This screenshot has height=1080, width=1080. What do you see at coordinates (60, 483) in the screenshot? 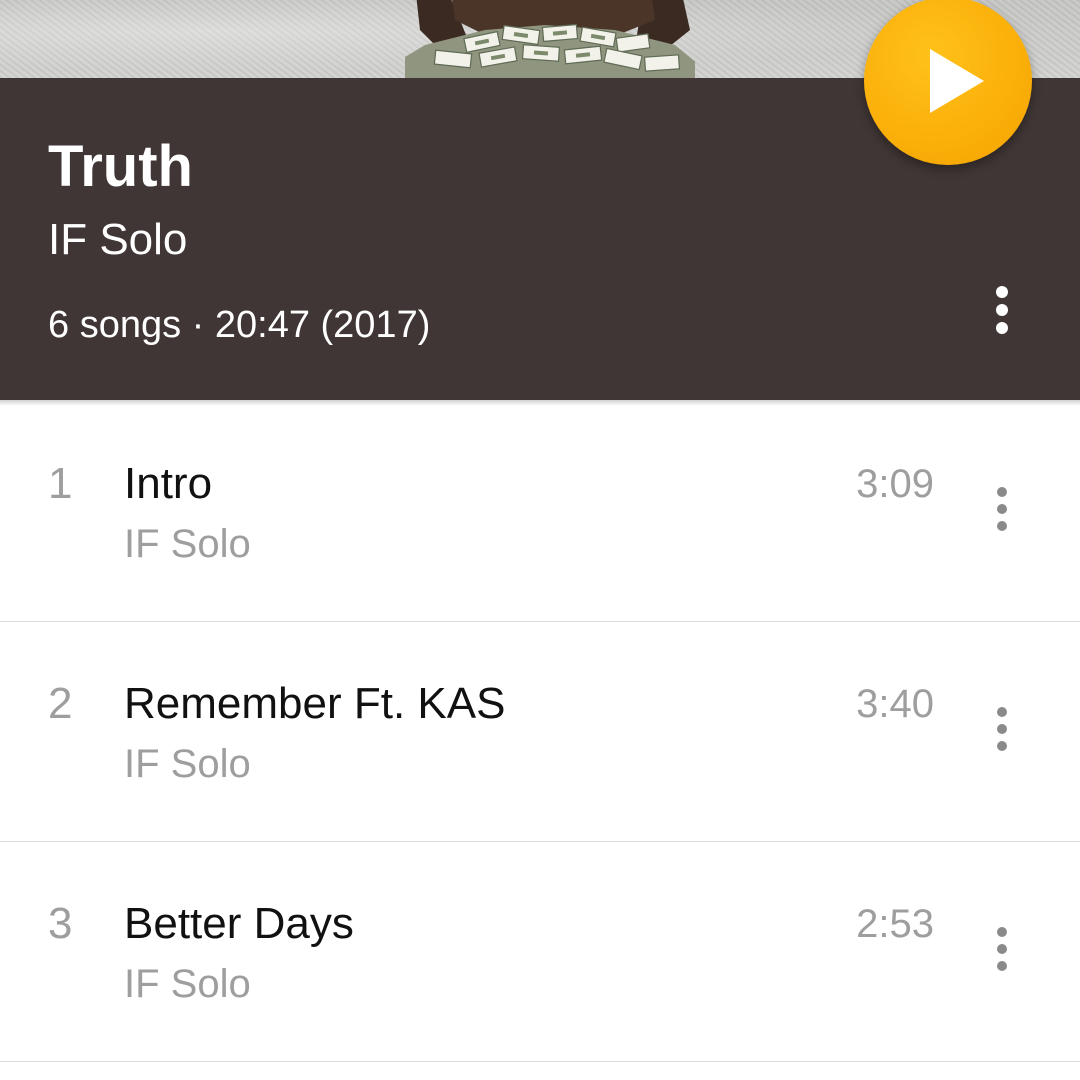
I see `track-number: 1` at bounding box center [60, 483].